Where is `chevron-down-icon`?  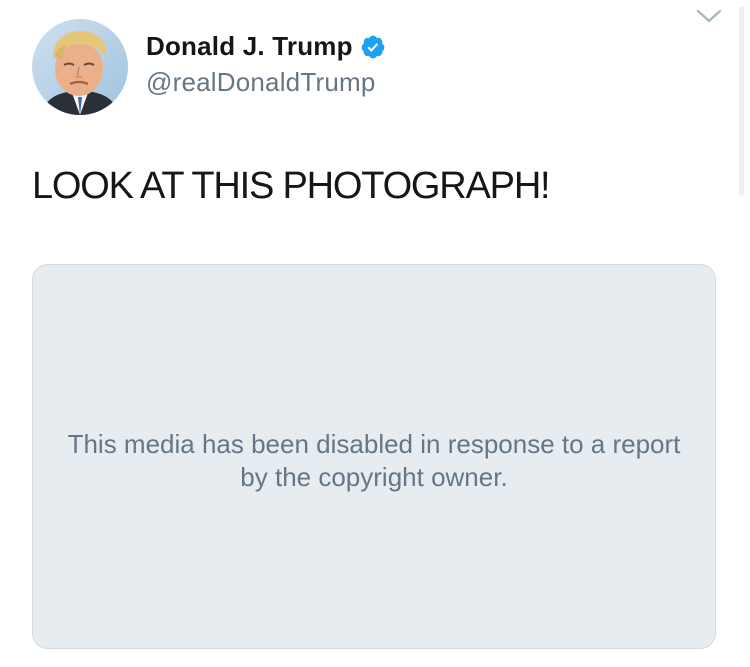 chevron-down-icon is located at coordinates (709, 16).